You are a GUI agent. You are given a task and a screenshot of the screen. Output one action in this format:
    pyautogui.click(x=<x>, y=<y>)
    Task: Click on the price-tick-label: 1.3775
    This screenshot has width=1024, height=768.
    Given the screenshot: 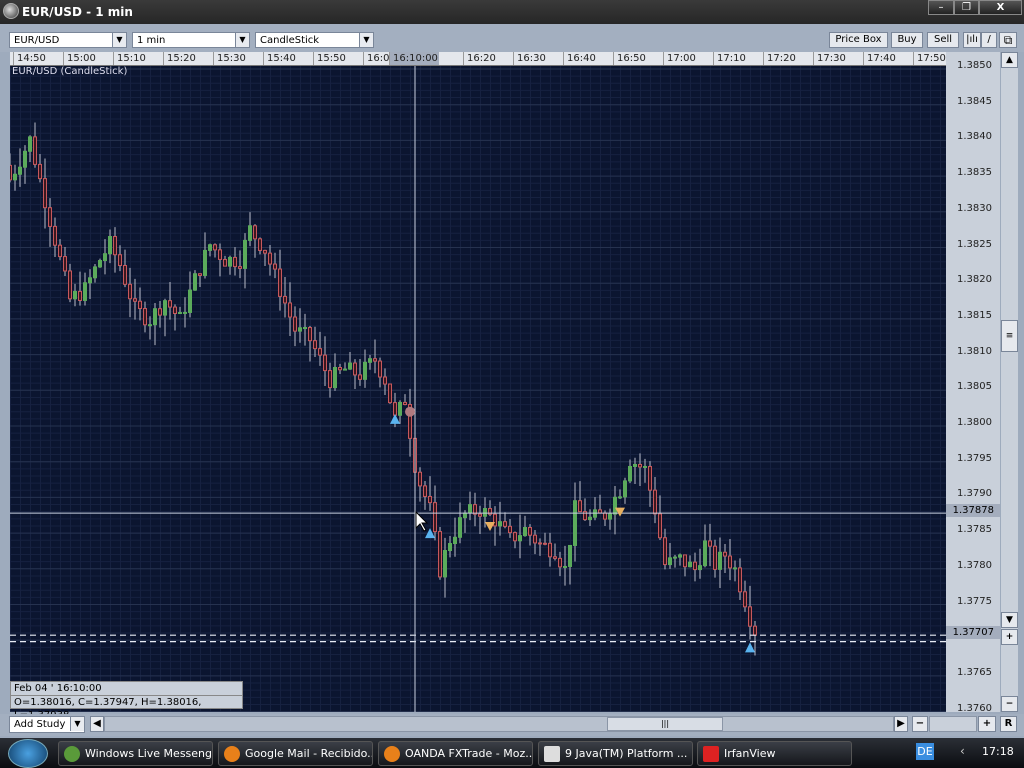 What is the action you would take?
    pyautogui.click(x=974, y=601)
    